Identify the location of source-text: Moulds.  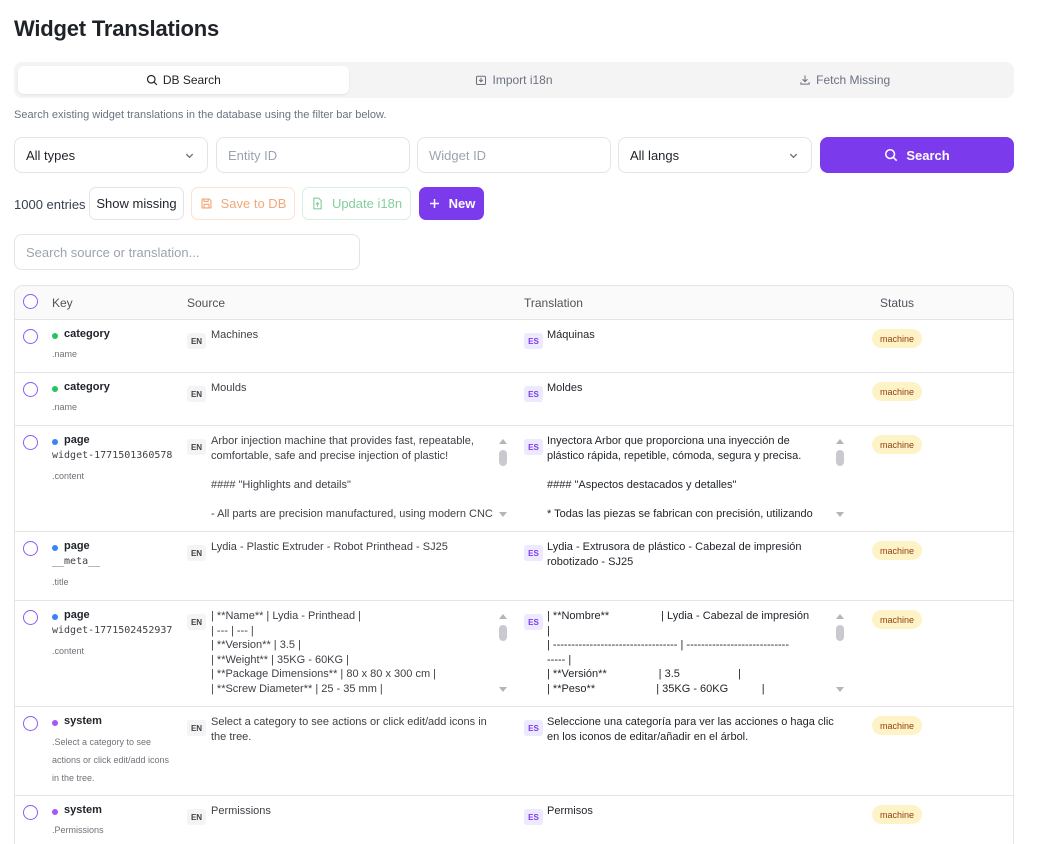
(357, 388).